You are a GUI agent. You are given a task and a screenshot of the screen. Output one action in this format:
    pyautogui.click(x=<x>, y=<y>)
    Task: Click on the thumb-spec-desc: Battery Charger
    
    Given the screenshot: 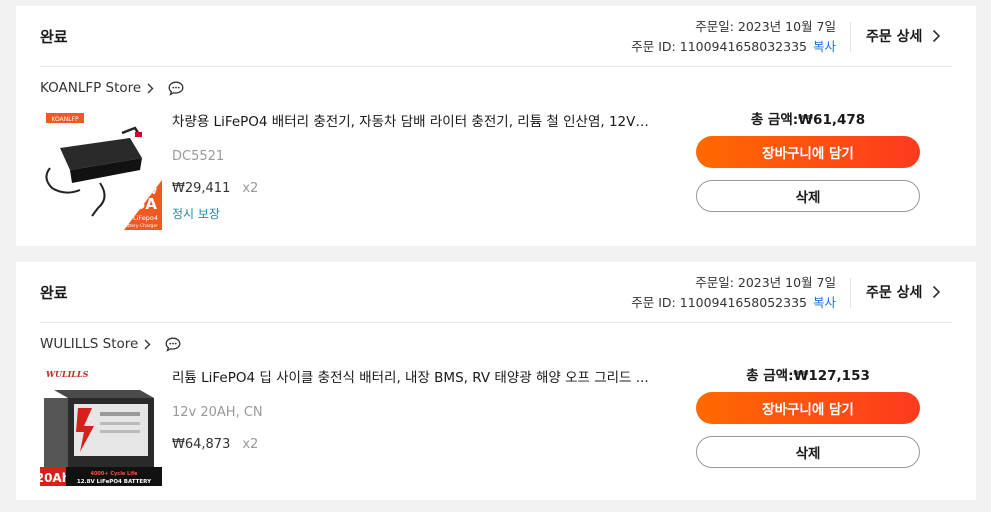 What is the action you would take?
    pyautogui.click(x=140, y=226)
    